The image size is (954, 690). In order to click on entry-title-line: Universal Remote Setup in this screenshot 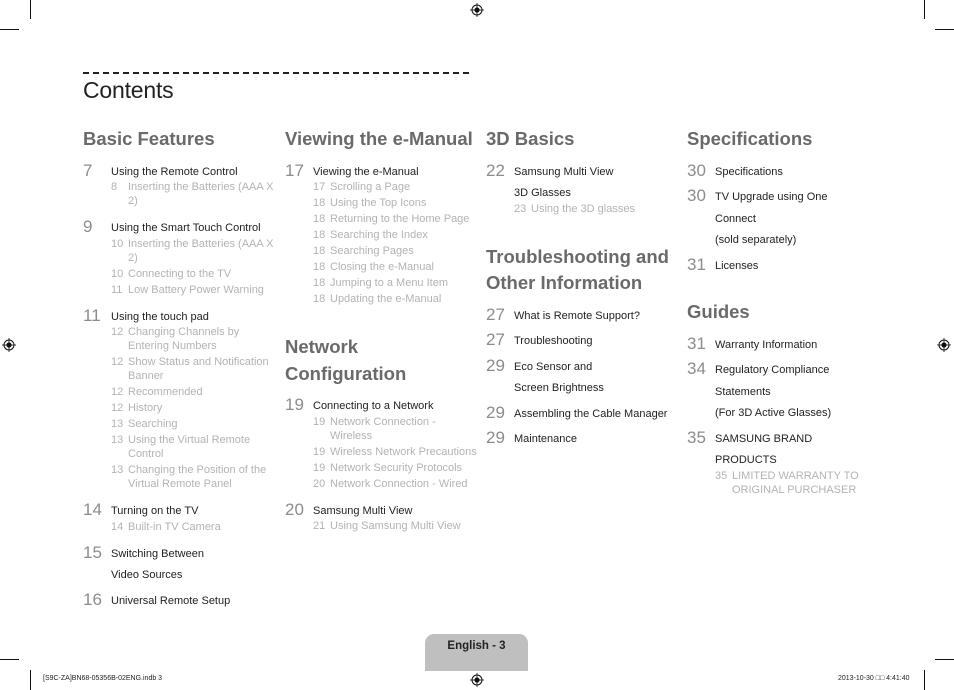, I will do `click(171, 600)`.